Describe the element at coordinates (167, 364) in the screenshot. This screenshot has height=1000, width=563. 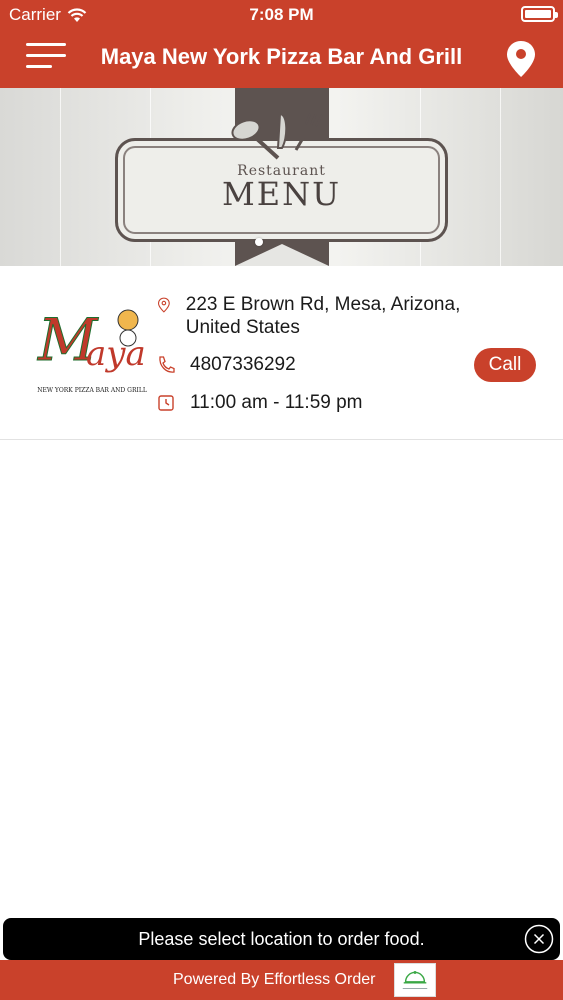
I see `phone-icon` at that location.